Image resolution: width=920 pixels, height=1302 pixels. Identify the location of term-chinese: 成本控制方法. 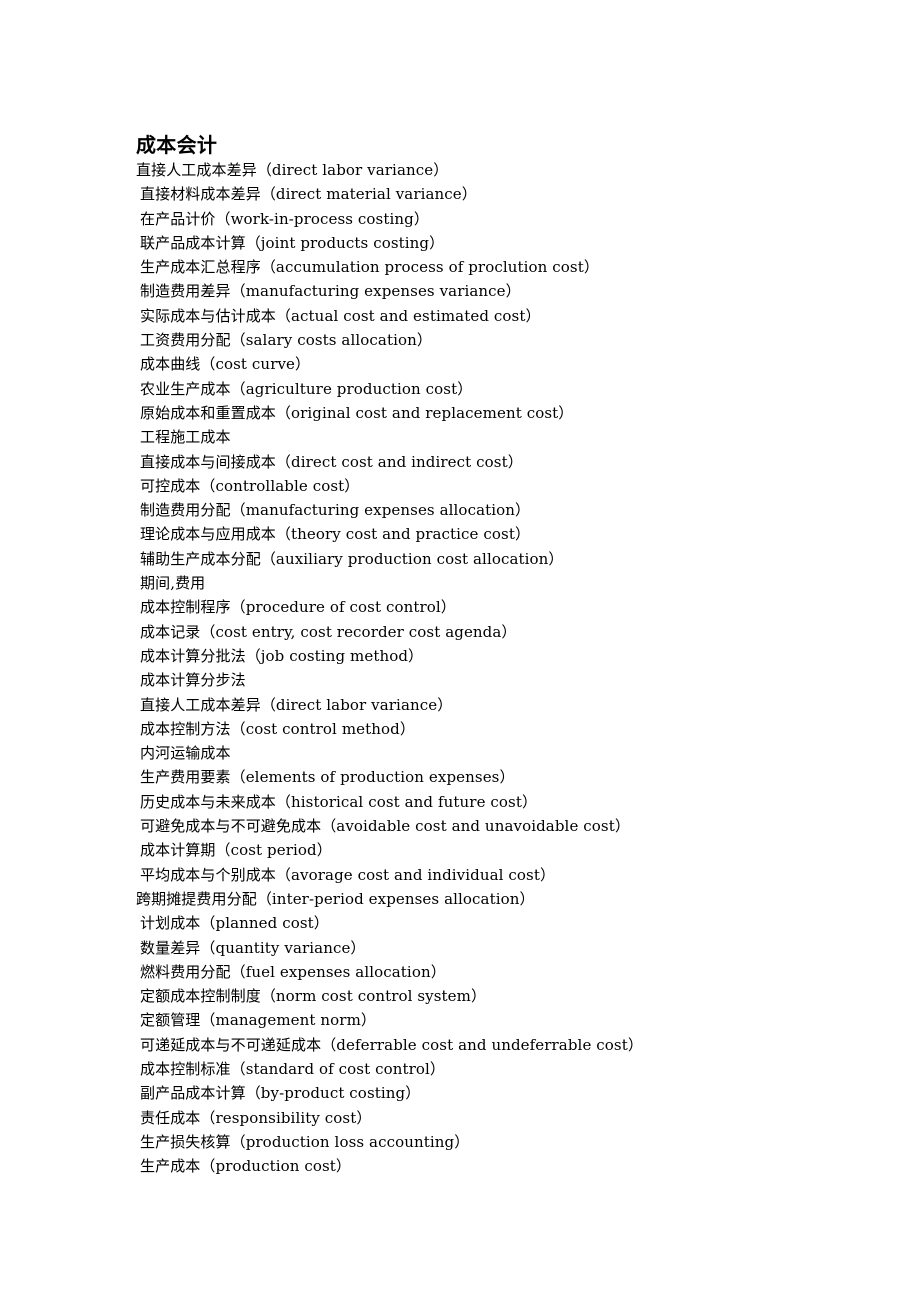
(185, 728).